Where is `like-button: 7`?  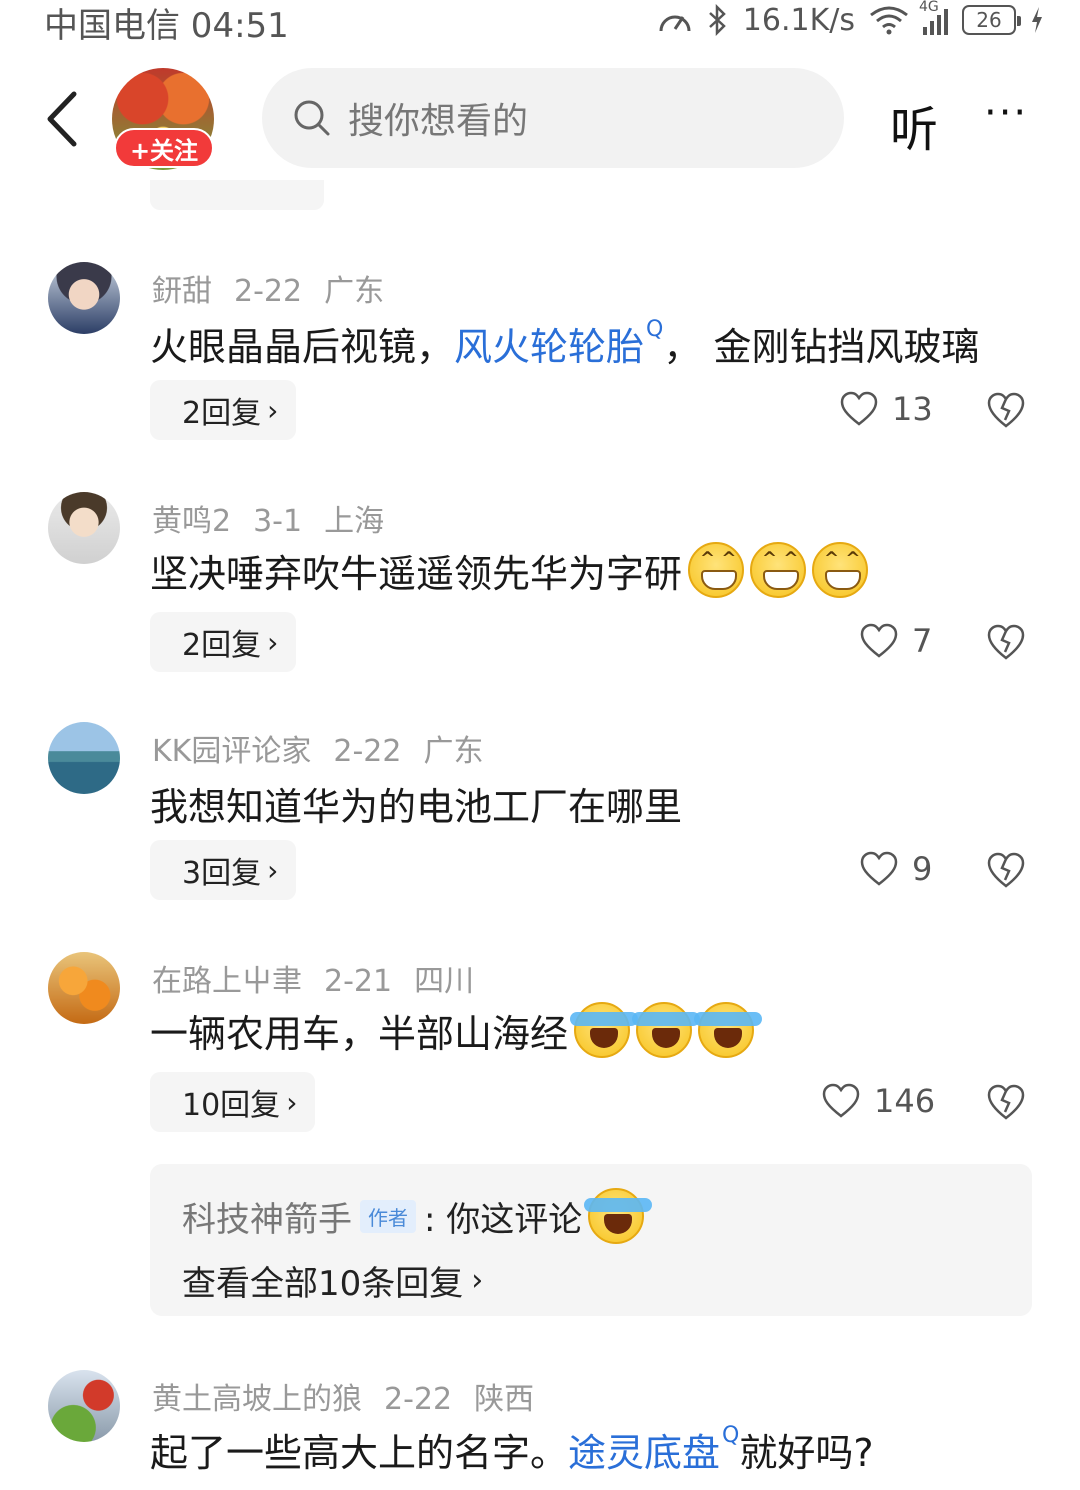 like-button: 7 is located at coordinates (896, 641).